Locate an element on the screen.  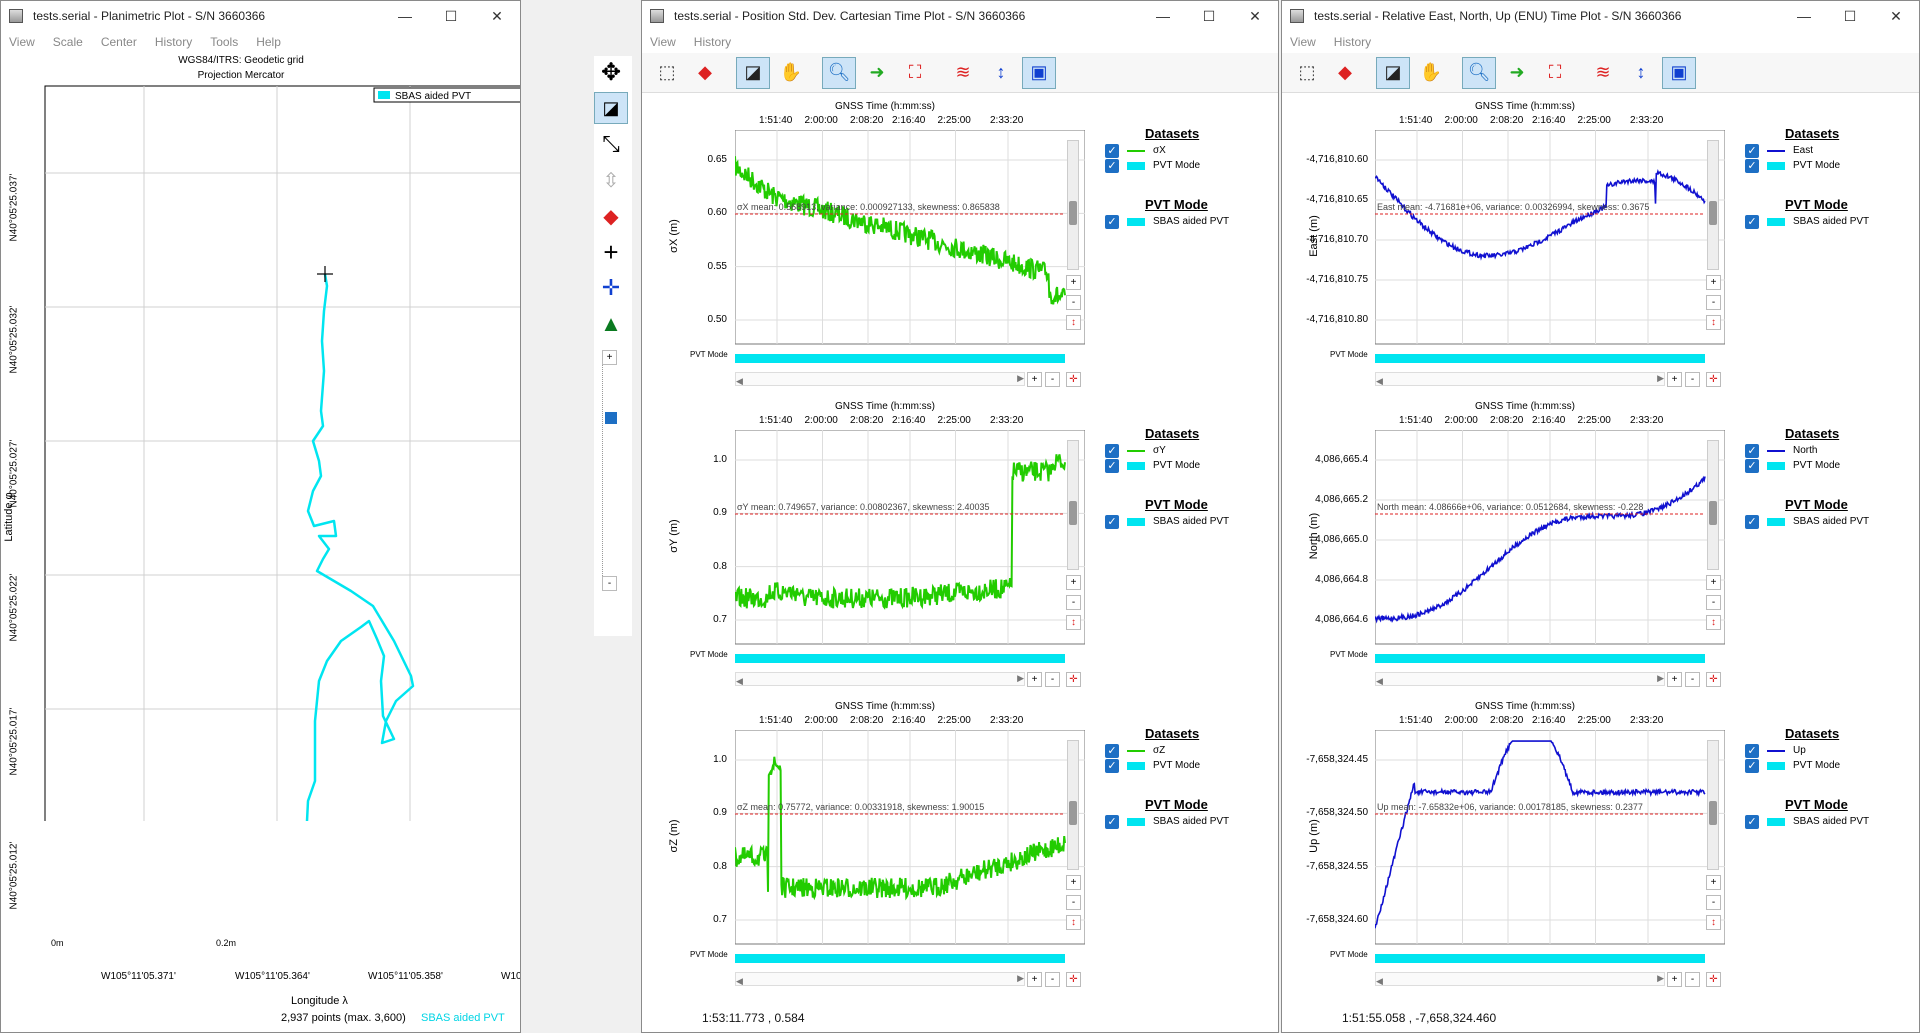
zoom-minus-button: - is located at coordinates (609, 583).